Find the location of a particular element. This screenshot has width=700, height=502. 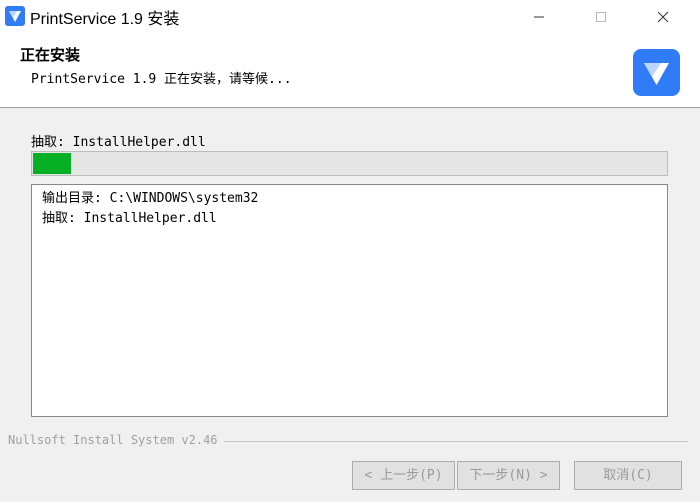

next-button: 下一步(N) > is located at coordinates (508, 475).